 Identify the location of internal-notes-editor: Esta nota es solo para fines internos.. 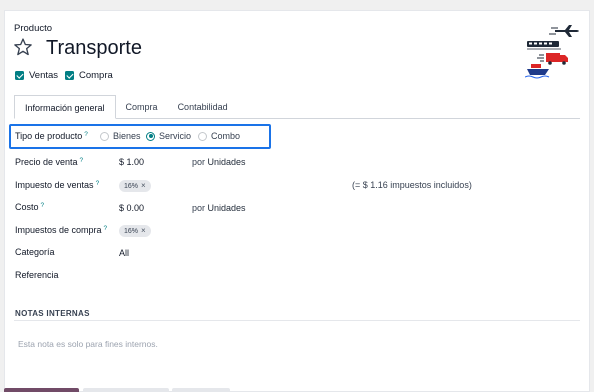
(88, 344).